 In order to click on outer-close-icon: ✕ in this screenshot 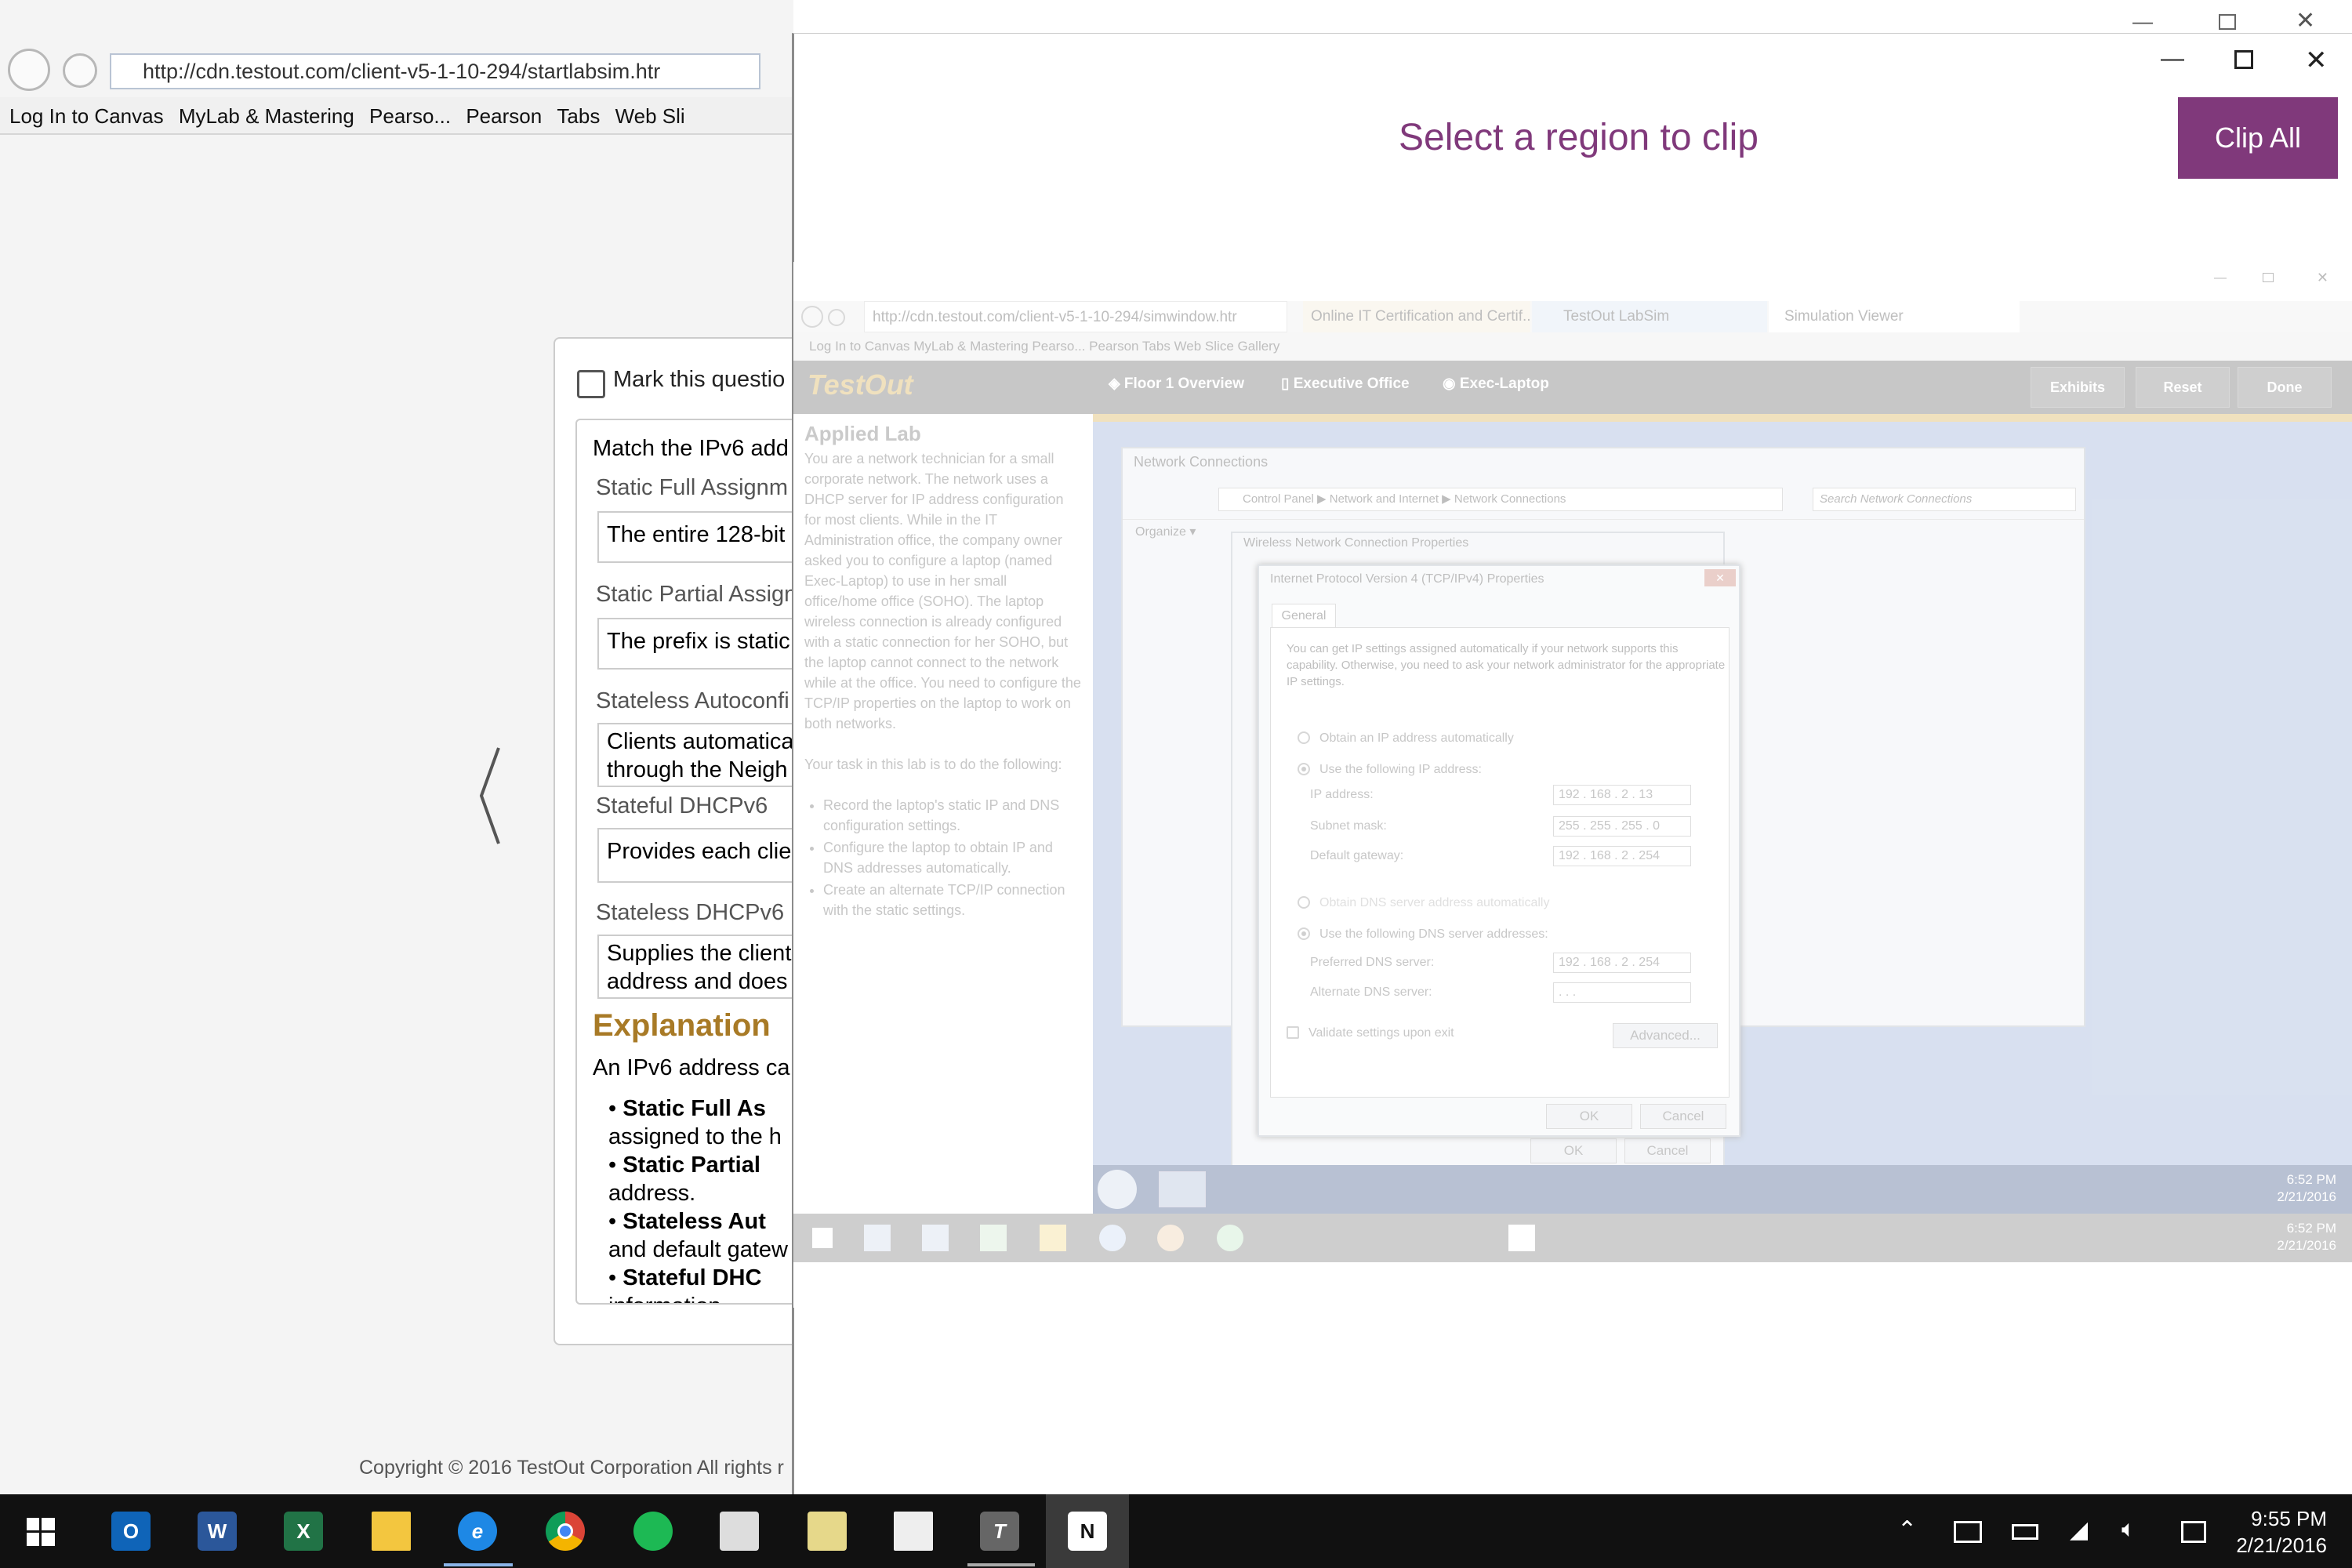, I will do `click(2305, 21)`.